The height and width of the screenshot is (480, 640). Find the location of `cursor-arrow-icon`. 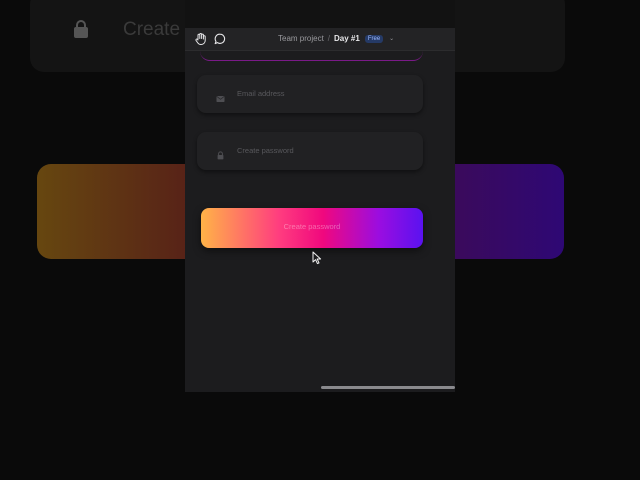

cursor-arrow-icon is located at coordinates (317, 258).